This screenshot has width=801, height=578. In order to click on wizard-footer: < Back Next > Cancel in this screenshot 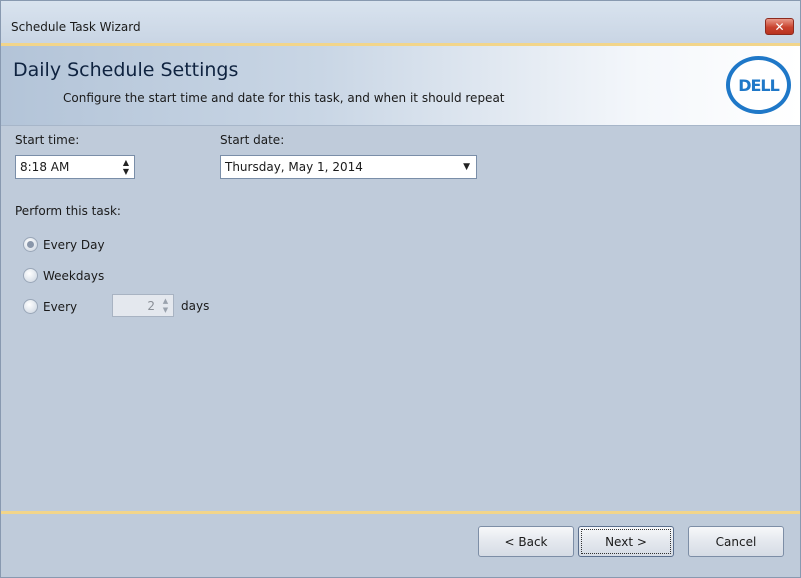, I will do `click(400, 545)`.